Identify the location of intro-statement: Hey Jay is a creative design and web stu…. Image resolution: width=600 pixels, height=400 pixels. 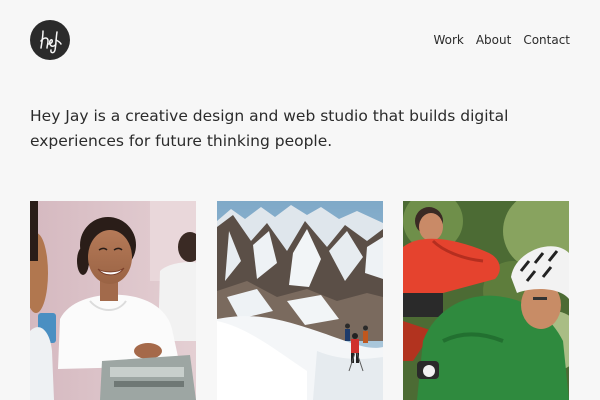
(269, 128).